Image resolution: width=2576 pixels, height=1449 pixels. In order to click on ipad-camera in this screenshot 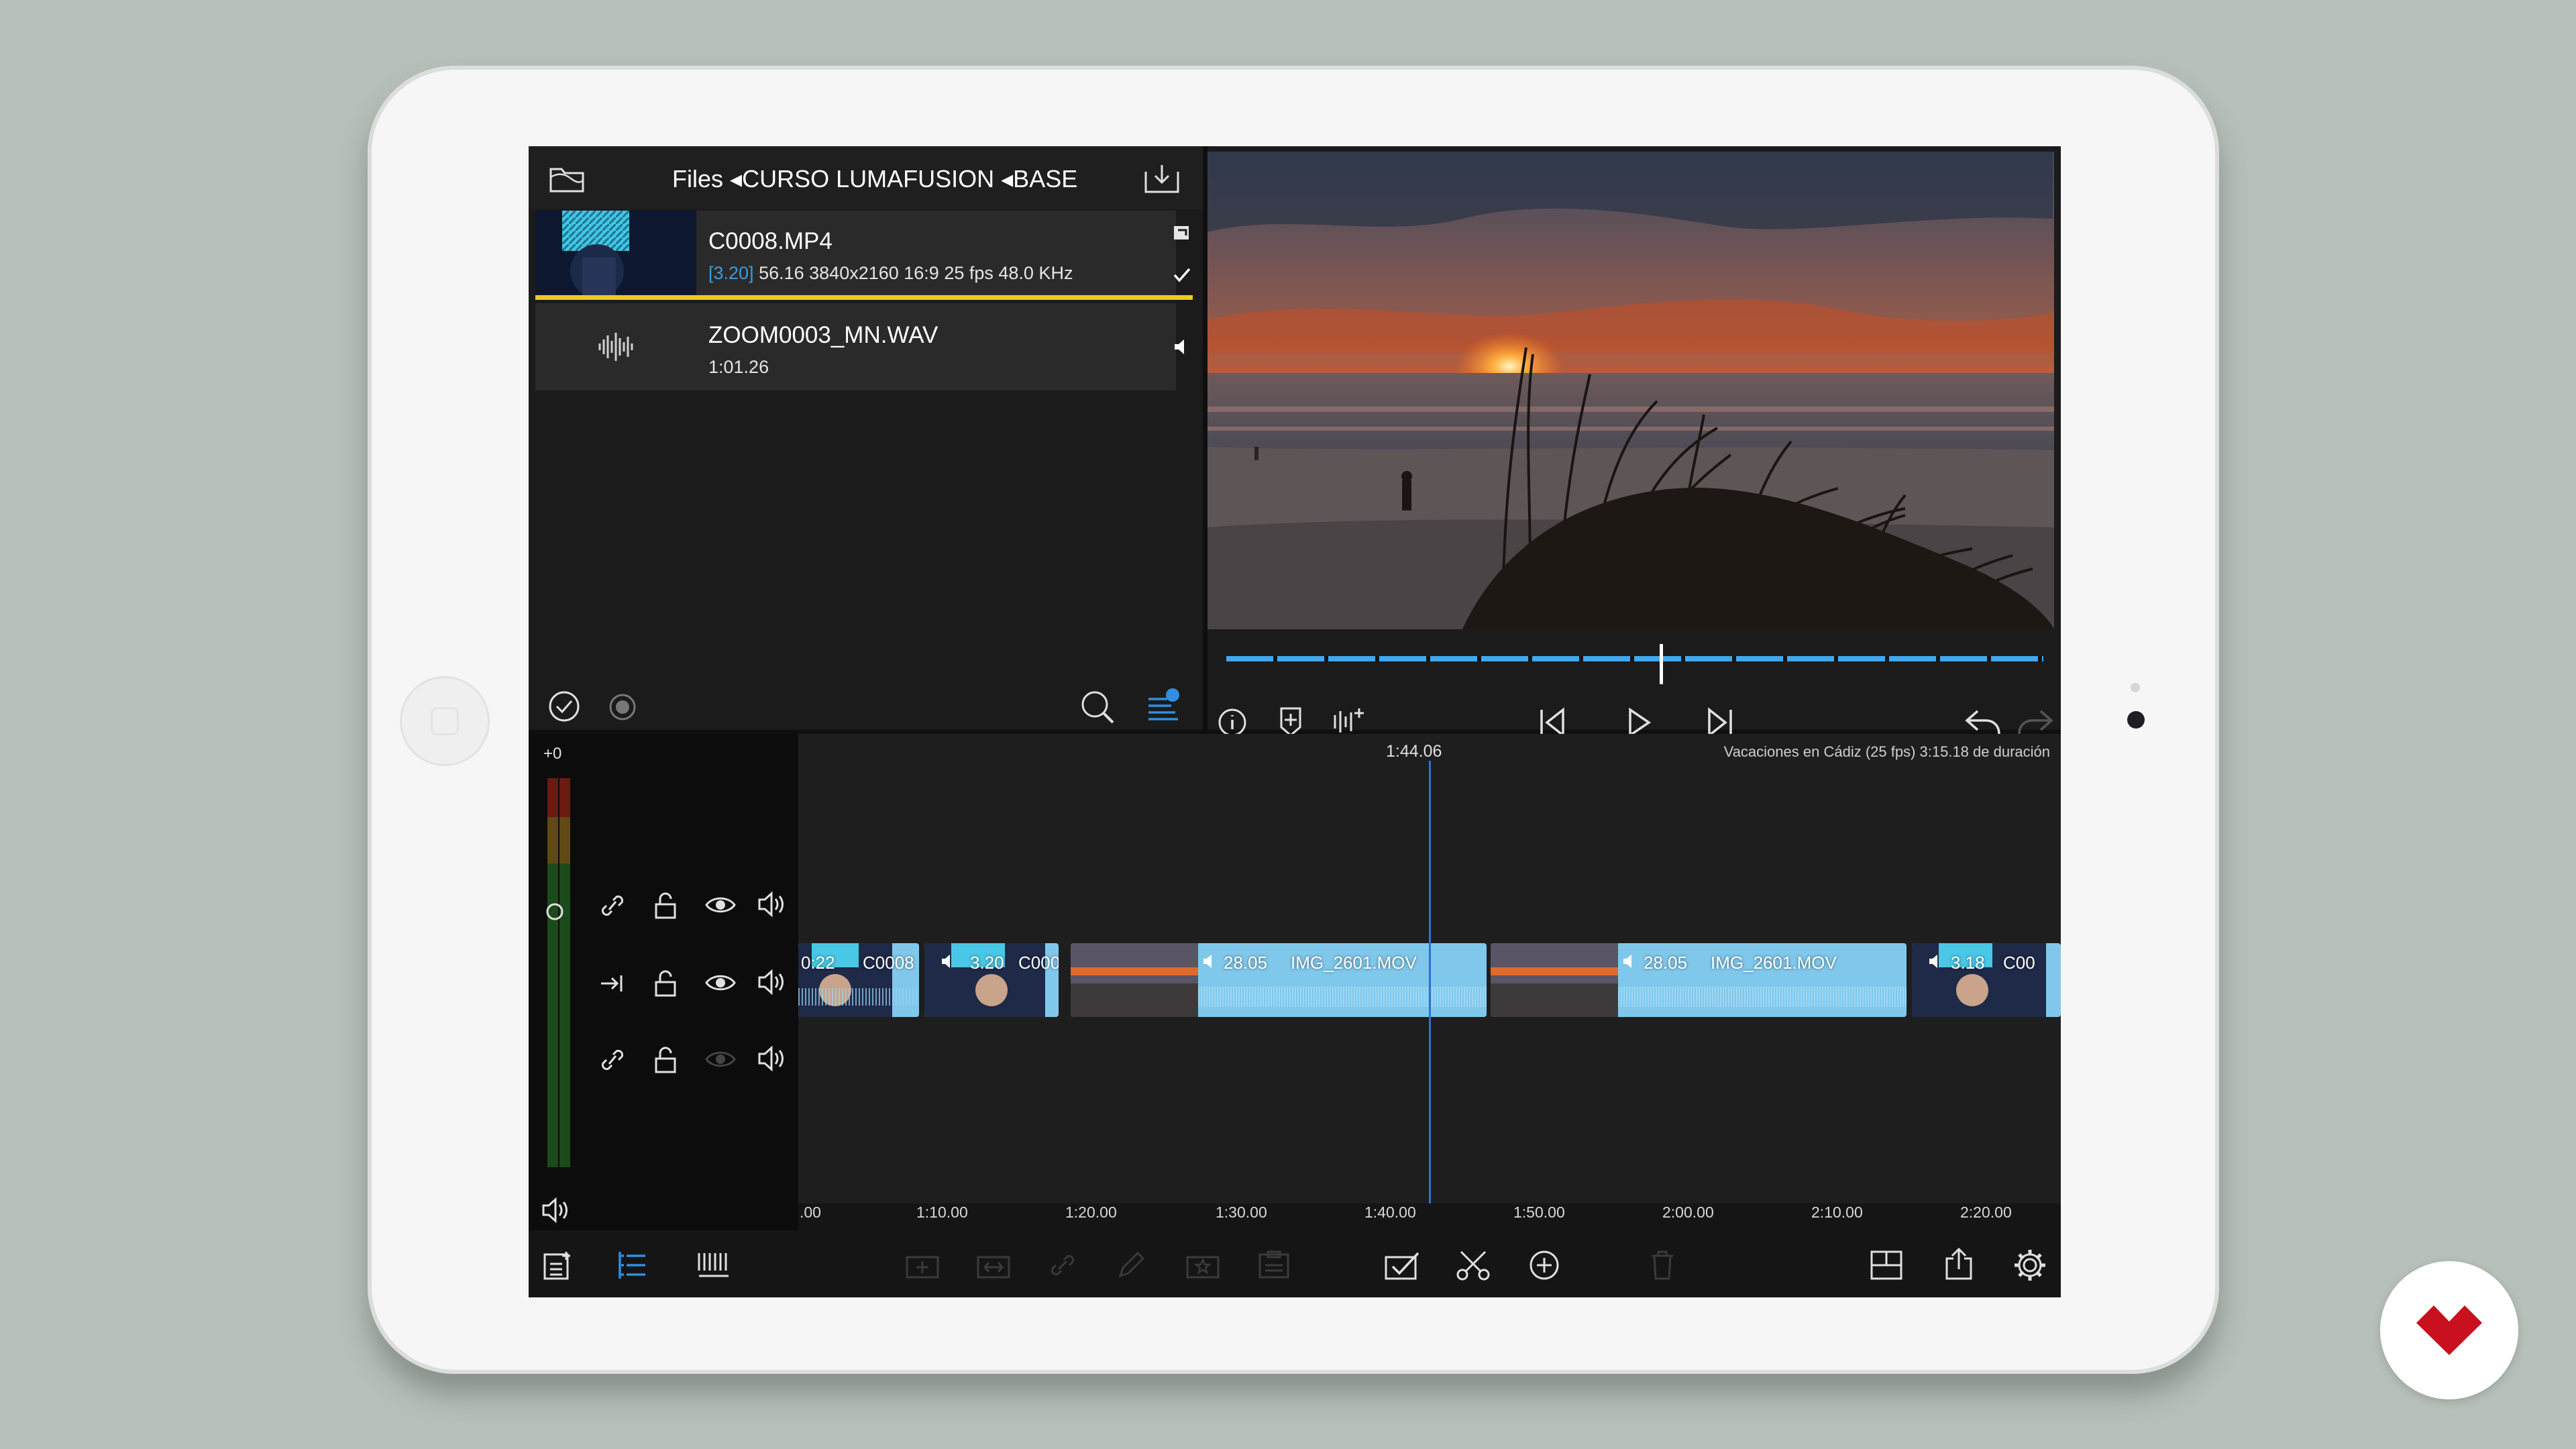, I will do `click(2136, 720)`.